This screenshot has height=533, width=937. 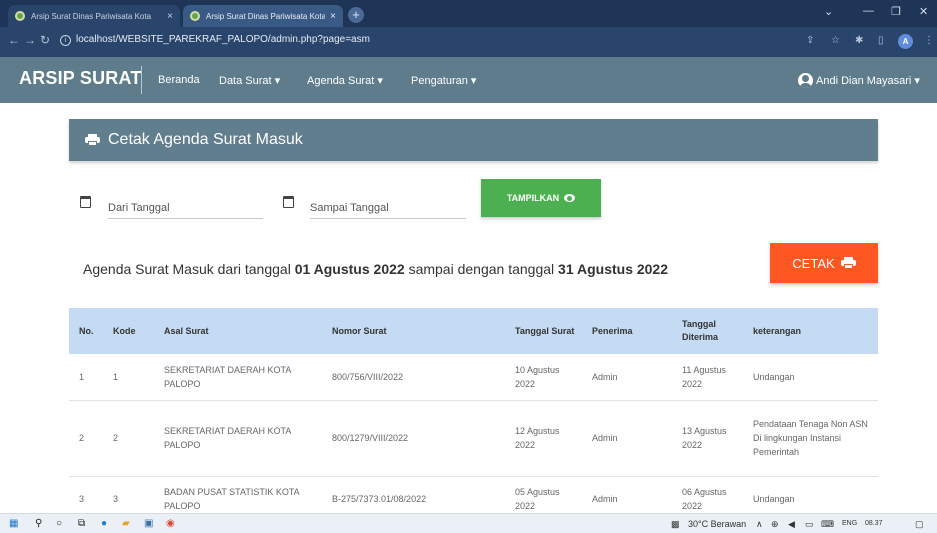 I want to click on cell-no: 2, so click(x=88, y=438).